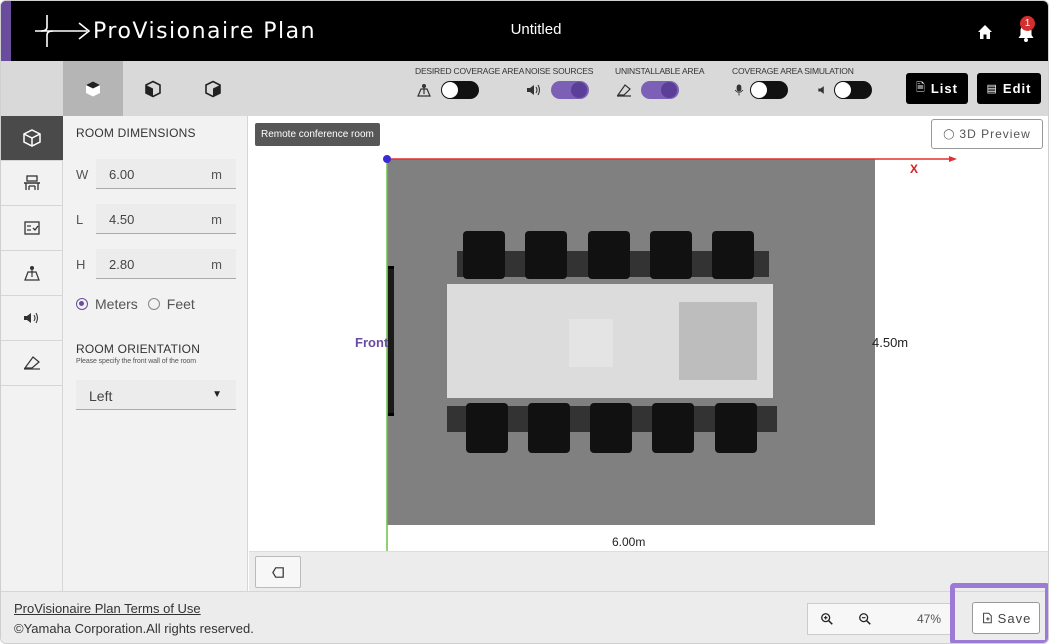 The image size is (1049, 644). I want to click on chevron-down-icon: ▼, so click(217, 394).